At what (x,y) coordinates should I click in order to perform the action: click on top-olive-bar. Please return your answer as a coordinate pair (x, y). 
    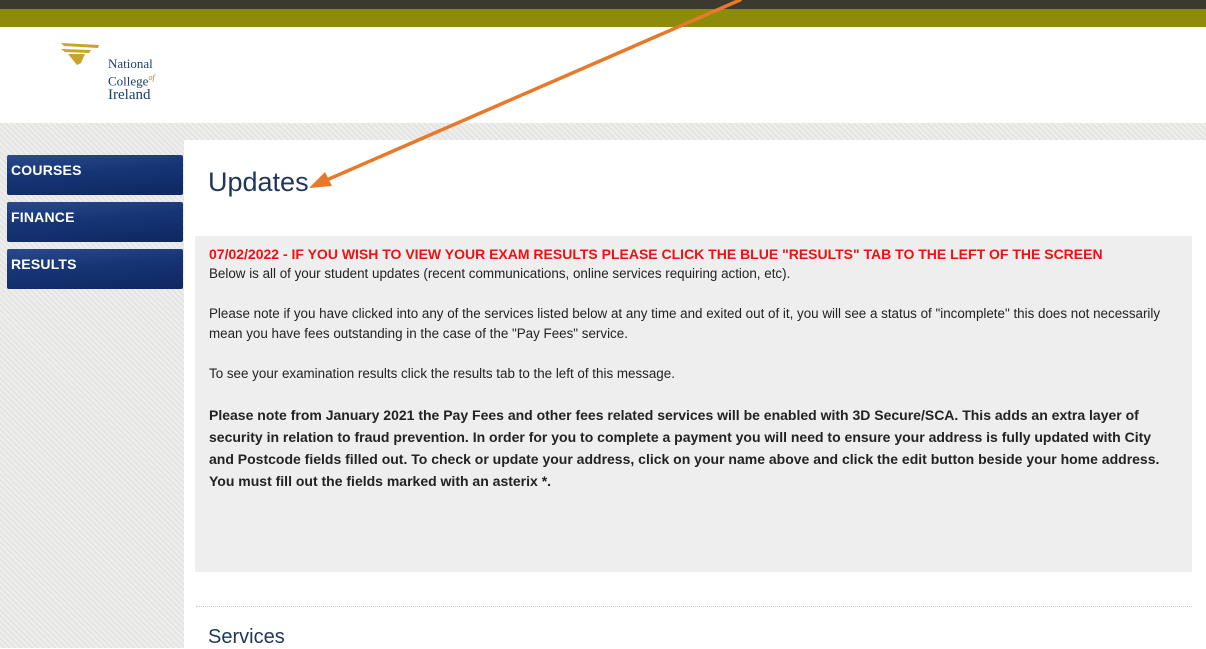
    Looking at the image, I should click on (603, 18).